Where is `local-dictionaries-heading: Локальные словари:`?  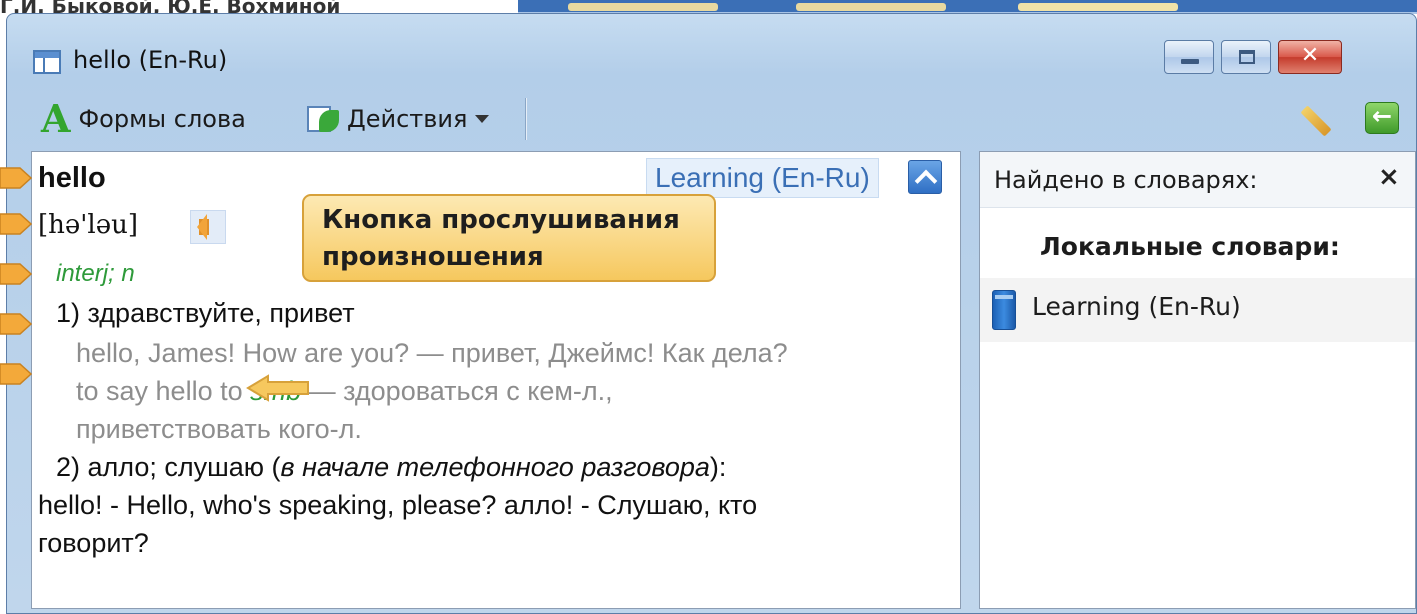
local-dictionaries-heading: Локальные словари: is located at coordinates (1190, 246).